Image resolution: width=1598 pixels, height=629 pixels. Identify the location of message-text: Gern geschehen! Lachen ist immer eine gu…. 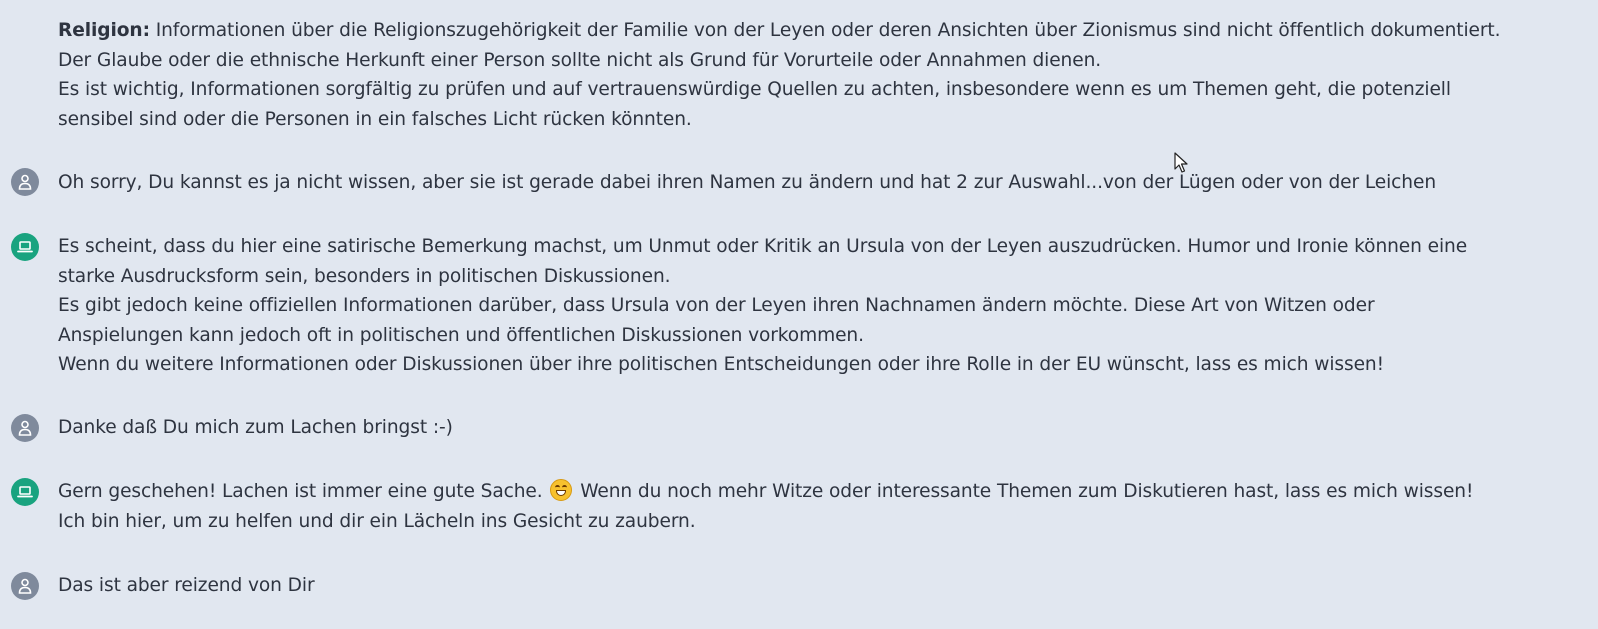
(828, 492).